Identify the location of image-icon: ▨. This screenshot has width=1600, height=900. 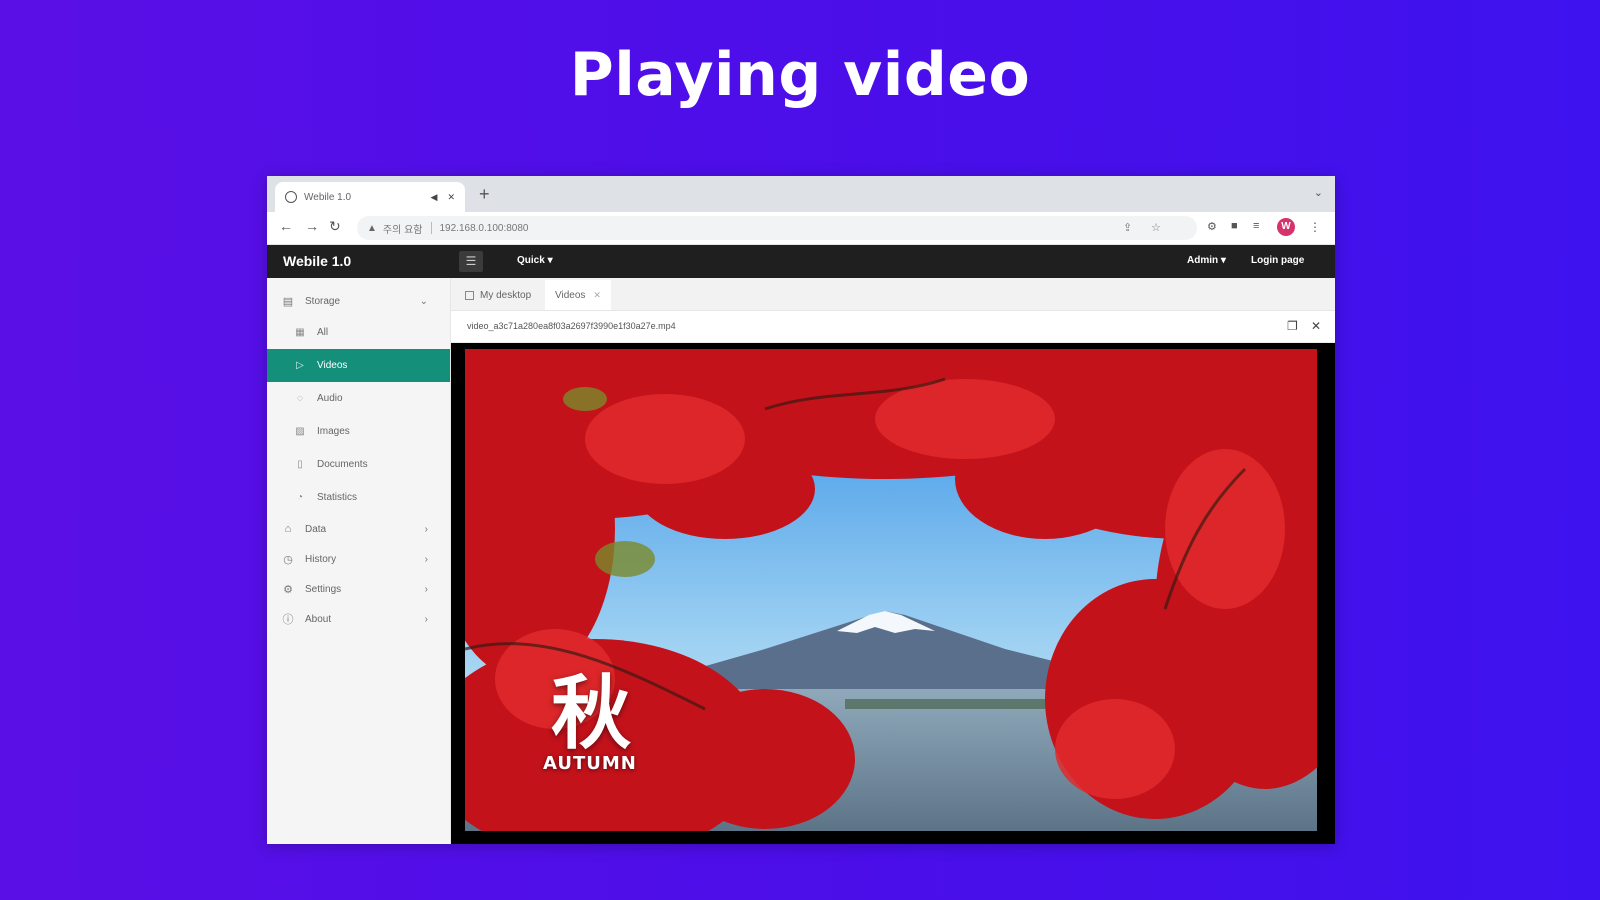
(300, 431).